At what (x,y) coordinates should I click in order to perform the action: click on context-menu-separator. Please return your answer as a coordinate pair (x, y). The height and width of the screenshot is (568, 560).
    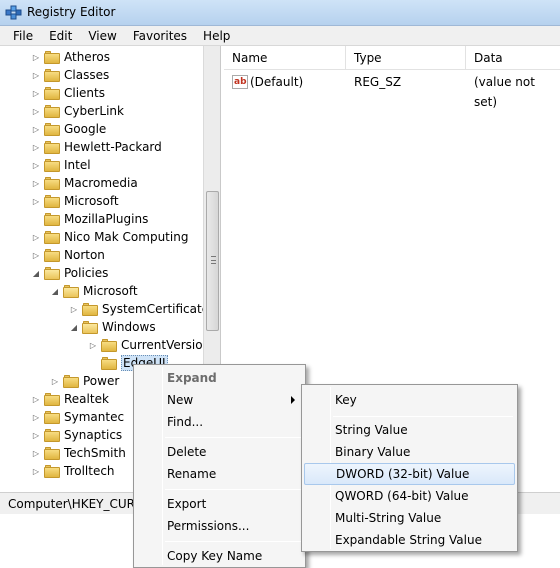
    Looking at the image, I should click on (233, 437).